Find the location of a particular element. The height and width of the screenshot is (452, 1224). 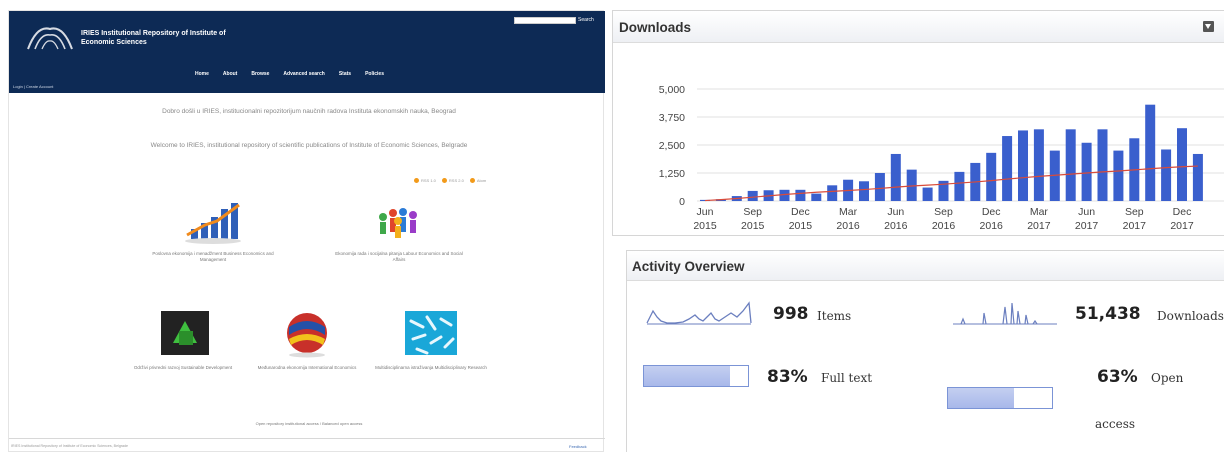

downloads-sparkline-icon is located at coordinates (1005, 313).